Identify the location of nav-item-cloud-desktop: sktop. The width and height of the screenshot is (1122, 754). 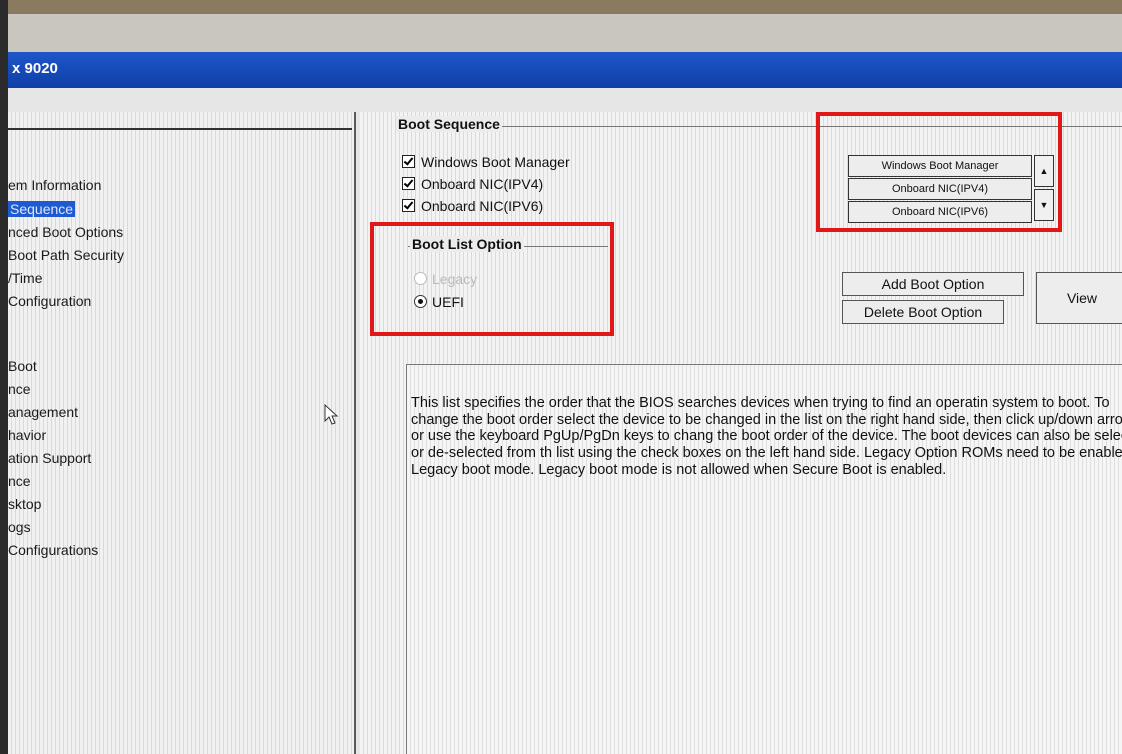
(24, 504).